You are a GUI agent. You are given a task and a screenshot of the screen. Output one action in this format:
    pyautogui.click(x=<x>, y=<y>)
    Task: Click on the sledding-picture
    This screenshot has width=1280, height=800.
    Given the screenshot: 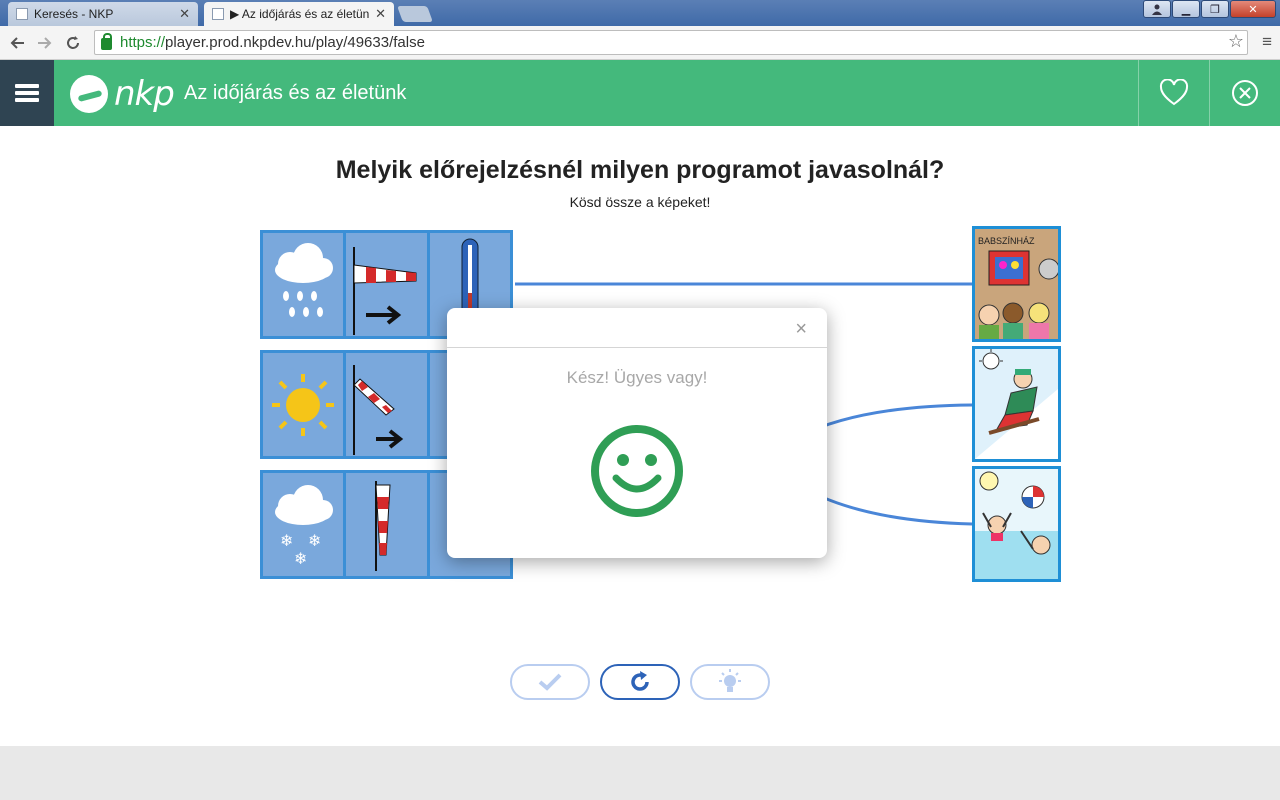 What is the action you would take?
    pyautogui.click(x=1016, y=404)
    